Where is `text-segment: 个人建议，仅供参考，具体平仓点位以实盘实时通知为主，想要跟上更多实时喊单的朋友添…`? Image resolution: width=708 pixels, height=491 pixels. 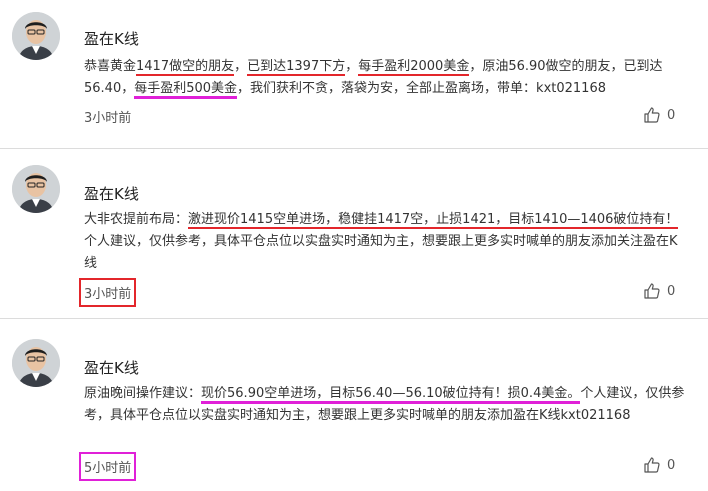
text-segment: 个人建议，仅供参考，具体平仓点位以实盘实时通知为主，想要跟上更多实时喊单的朋友添… is located at coordinates (381, 252).